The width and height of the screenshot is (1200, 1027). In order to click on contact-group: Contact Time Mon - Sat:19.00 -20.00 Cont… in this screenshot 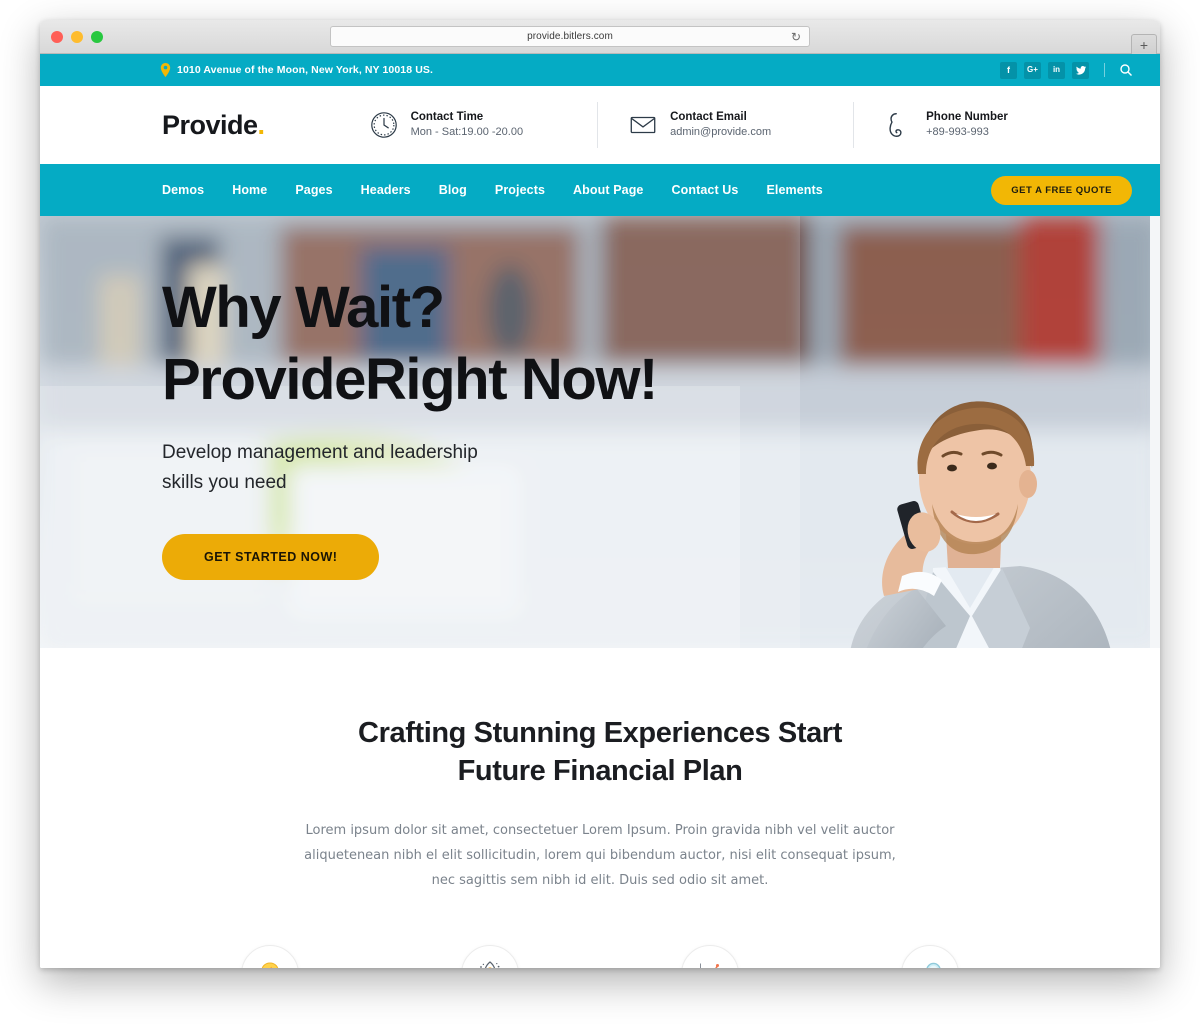, I will do `click(698, 125)`.